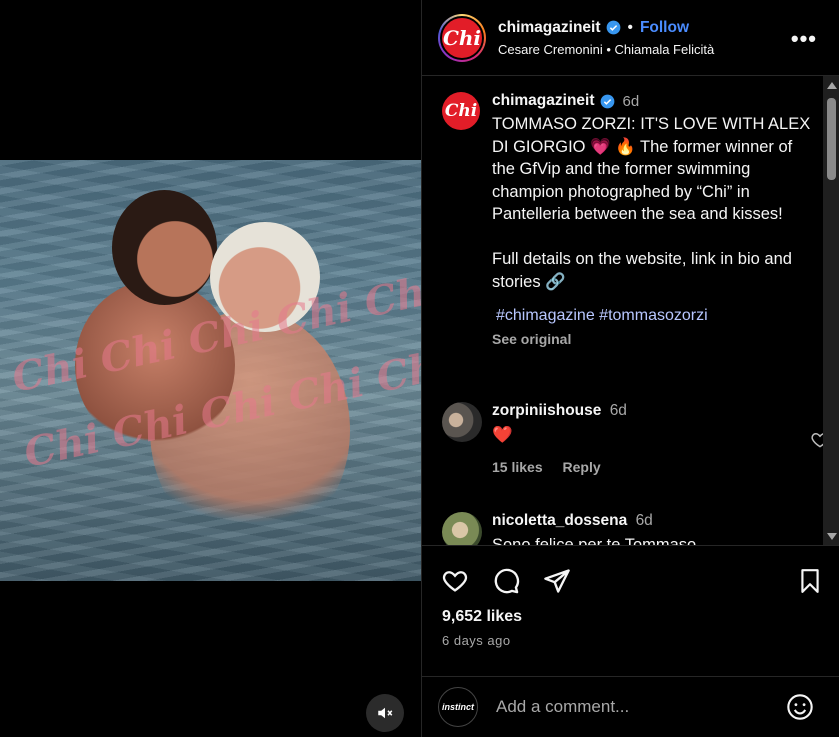  I want to click on emoji-smiley-icon, so click(800, 707).